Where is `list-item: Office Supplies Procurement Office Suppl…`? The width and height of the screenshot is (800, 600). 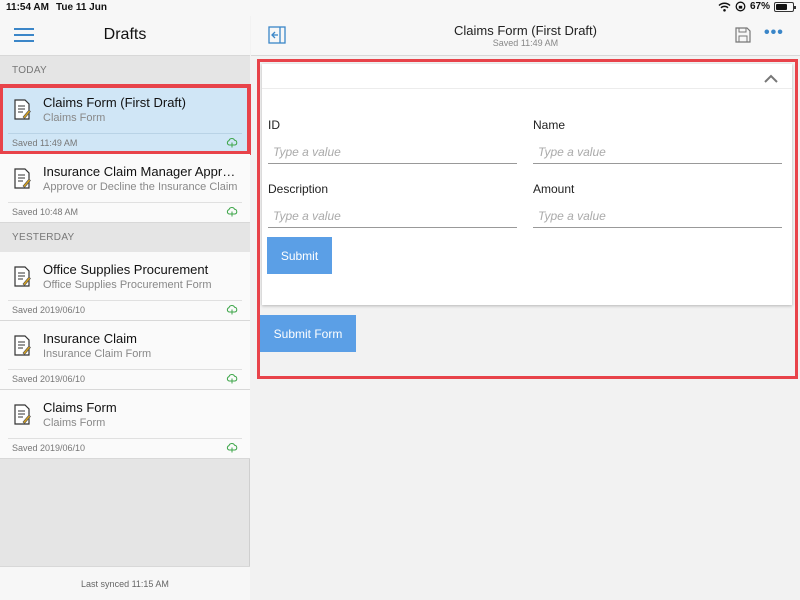
list-item: Office Supplies Procurement Office Suppl… is located at coordinates (125, 286).